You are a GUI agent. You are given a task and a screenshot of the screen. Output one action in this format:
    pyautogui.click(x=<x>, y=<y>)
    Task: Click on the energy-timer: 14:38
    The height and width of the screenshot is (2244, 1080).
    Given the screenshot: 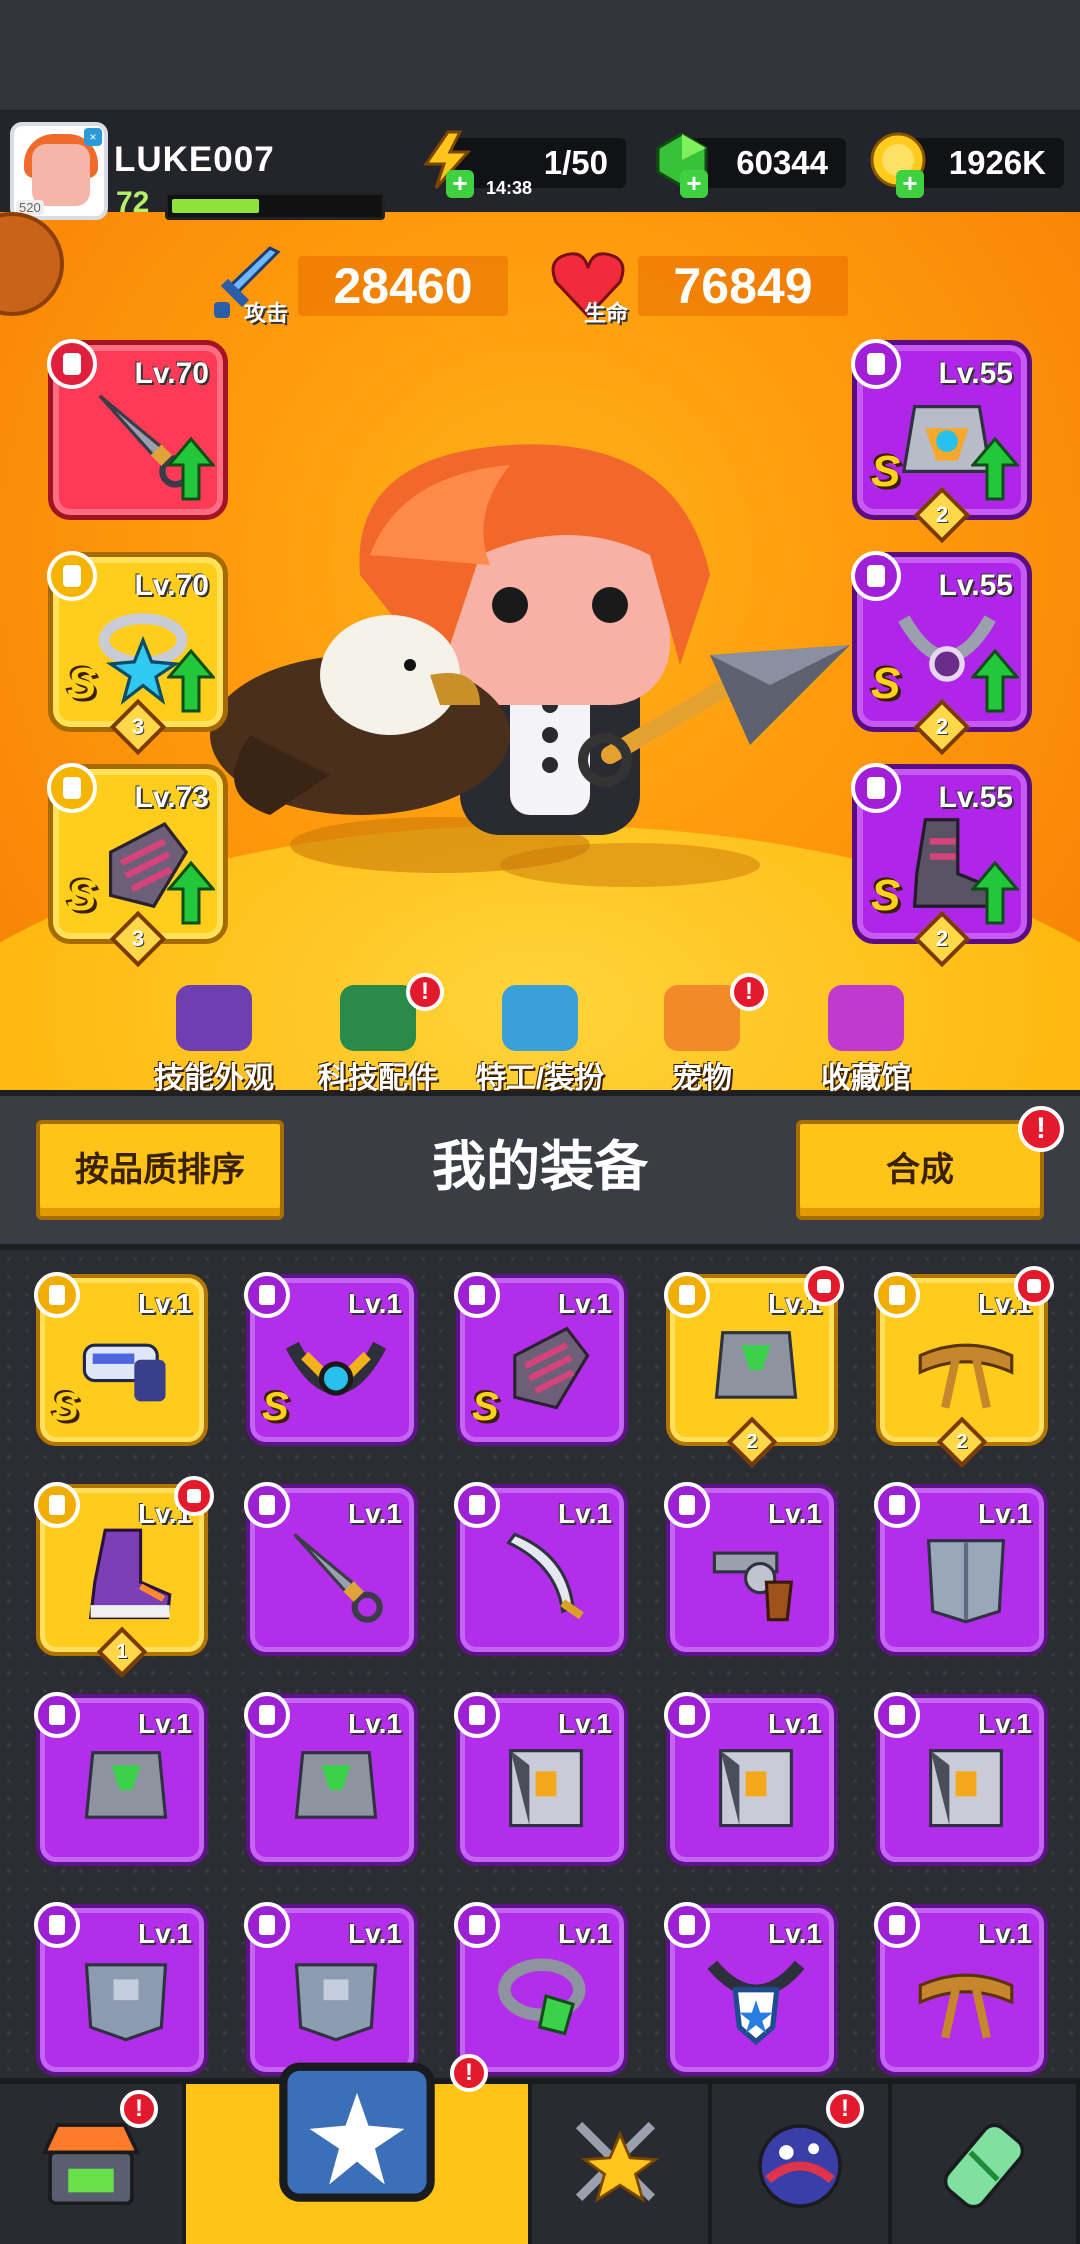 What is the action you would take?
    pyautogui.click(x=509, y=188)
    